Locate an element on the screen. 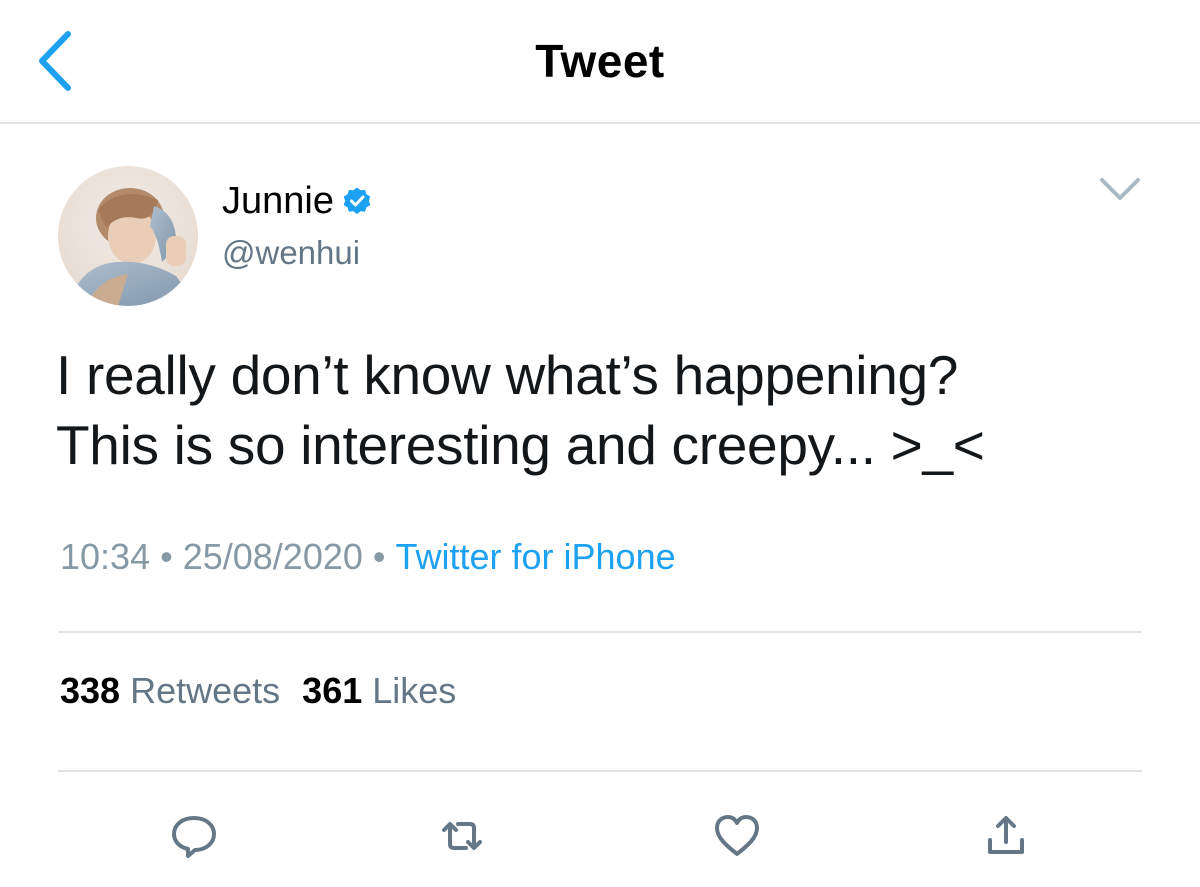  heart-icon is located at coordinates (737, 835).